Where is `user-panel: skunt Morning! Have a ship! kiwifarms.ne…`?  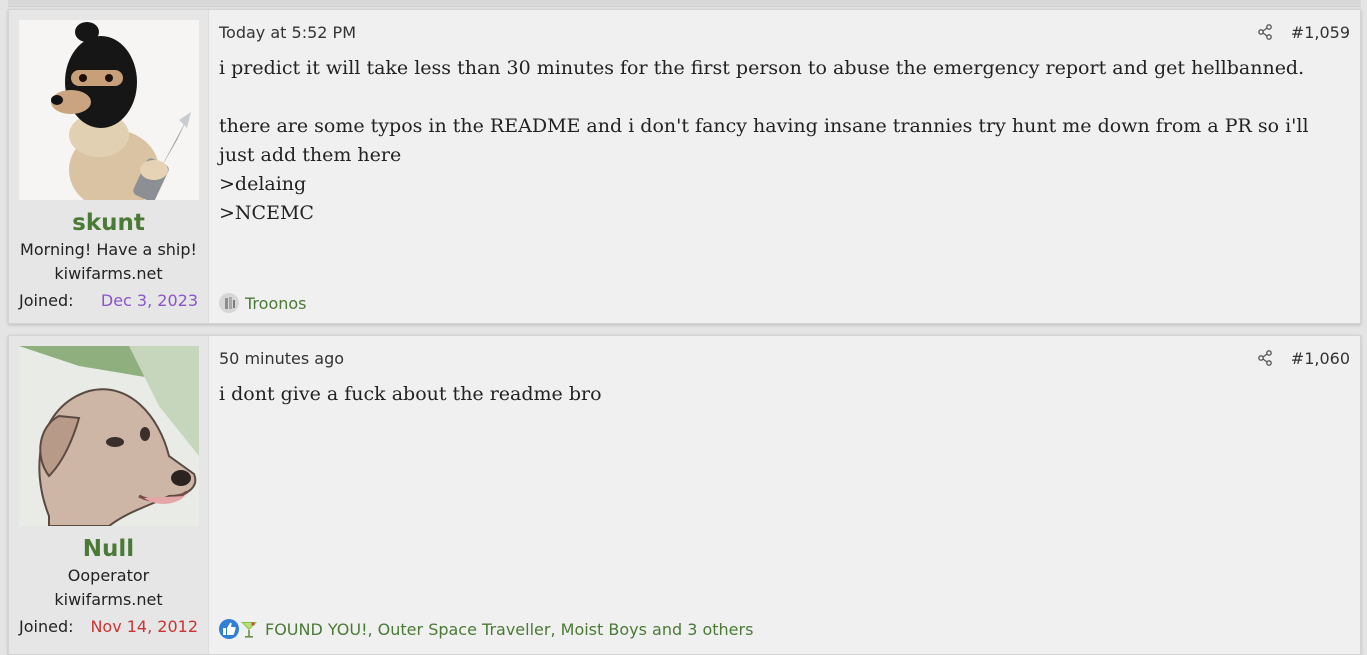
user-panel: skunt Morning! Have a ship! kiwifarms.ne… is located at coordinates (109, 166).